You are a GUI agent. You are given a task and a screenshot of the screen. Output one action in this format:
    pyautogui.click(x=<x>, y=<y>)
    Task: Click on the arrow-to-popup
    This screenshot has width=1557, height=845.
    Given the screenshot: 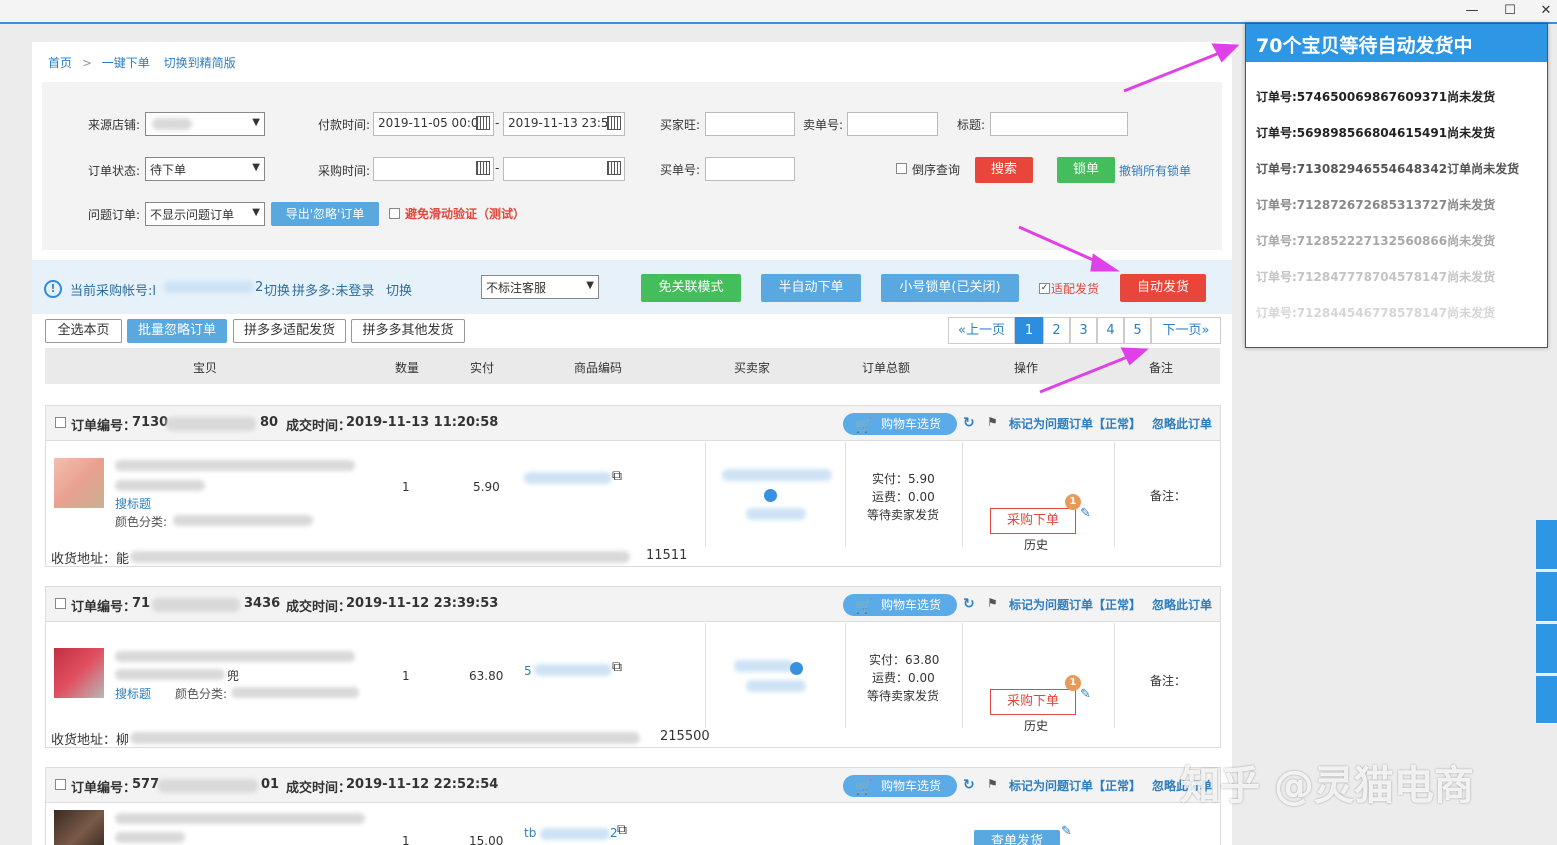 What is the action you would take?
    pyautogui.click(x=1173, y=71)
    